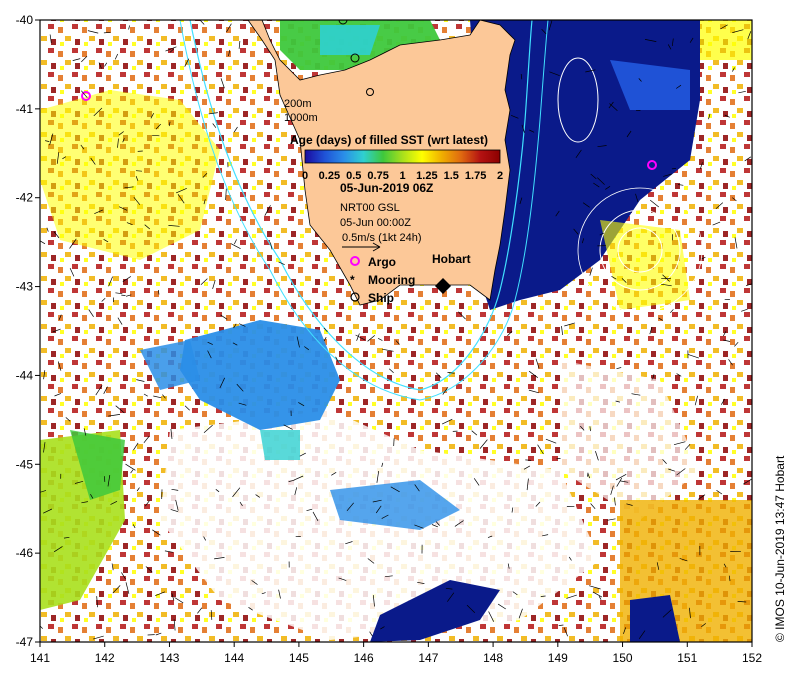  Describe the element at coordinates (25, 109) in the screenshot. I see `y-tick-label: -41` at that location.